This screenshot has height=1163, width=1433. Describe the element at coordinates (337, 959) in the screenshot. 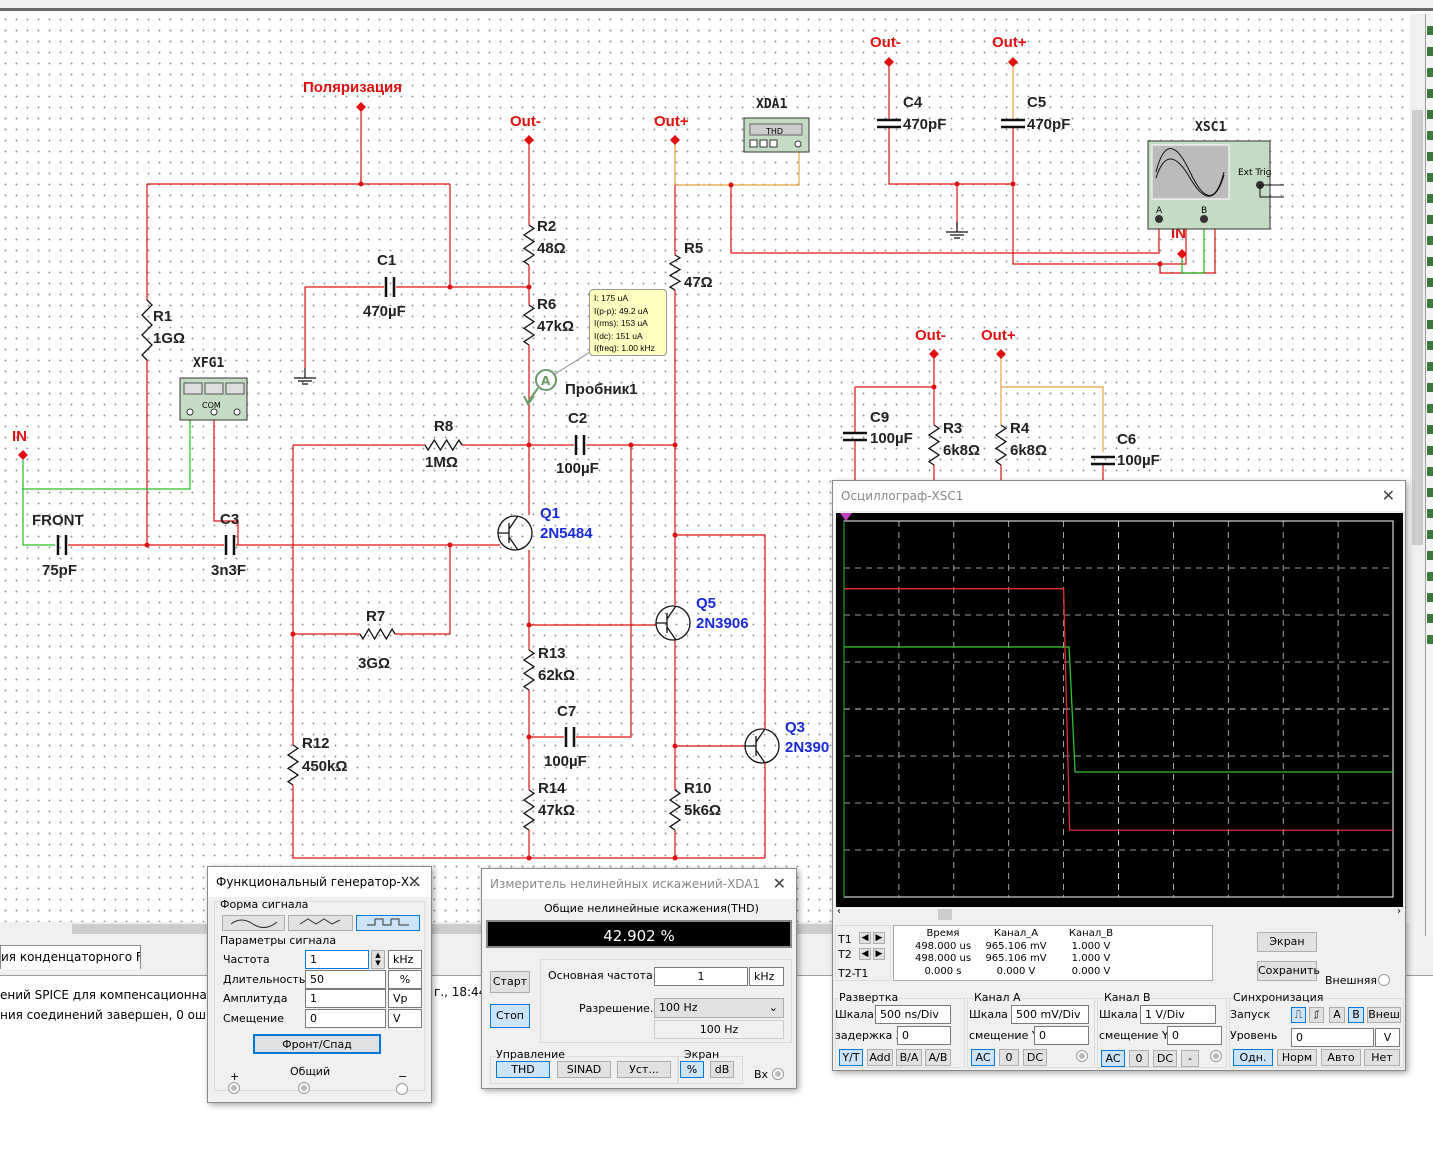

I see `frequency-input: 1` at that location.